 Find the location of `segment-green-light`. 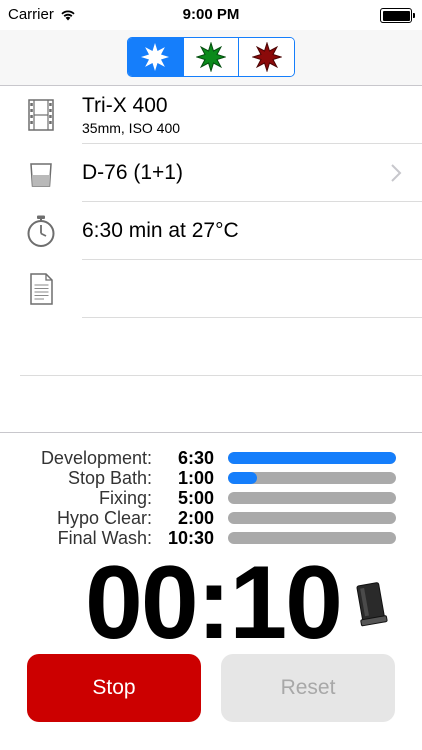

segment-green-light is located at coordinates (211, 57).